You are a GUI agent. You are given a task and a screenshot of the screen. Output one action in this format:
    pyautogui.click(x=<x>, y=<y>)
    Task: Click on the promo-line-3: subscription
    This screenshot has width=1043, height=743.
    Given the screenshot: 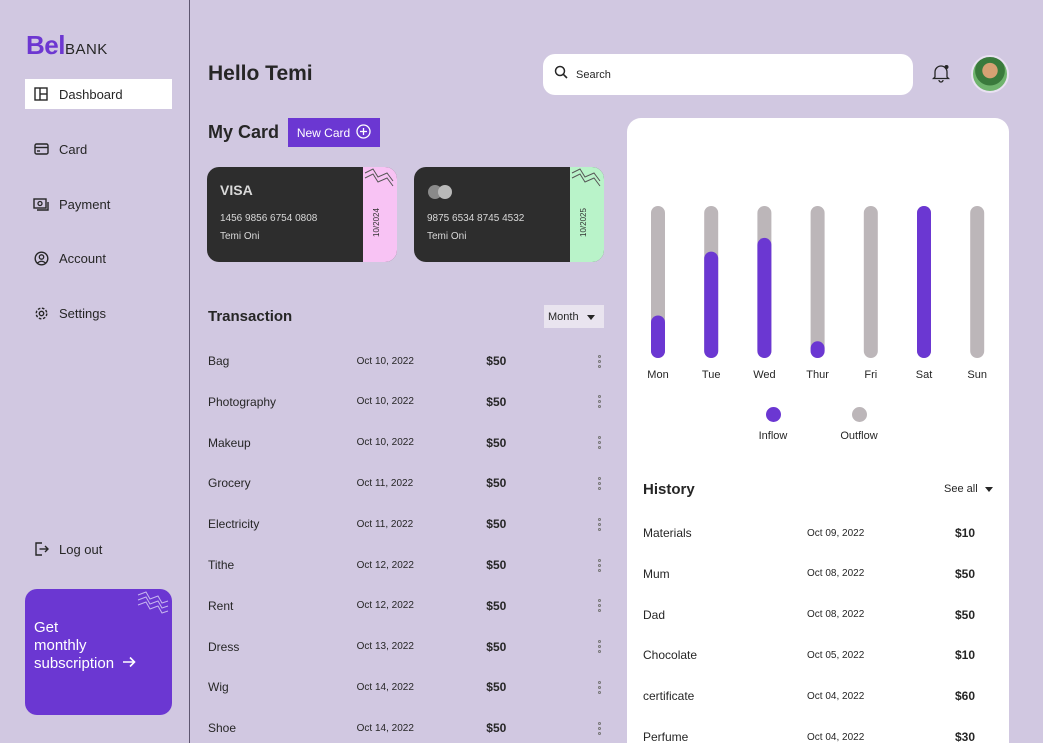 What is the action you would take?
    pyautogui.click(x=98, y=664)
    